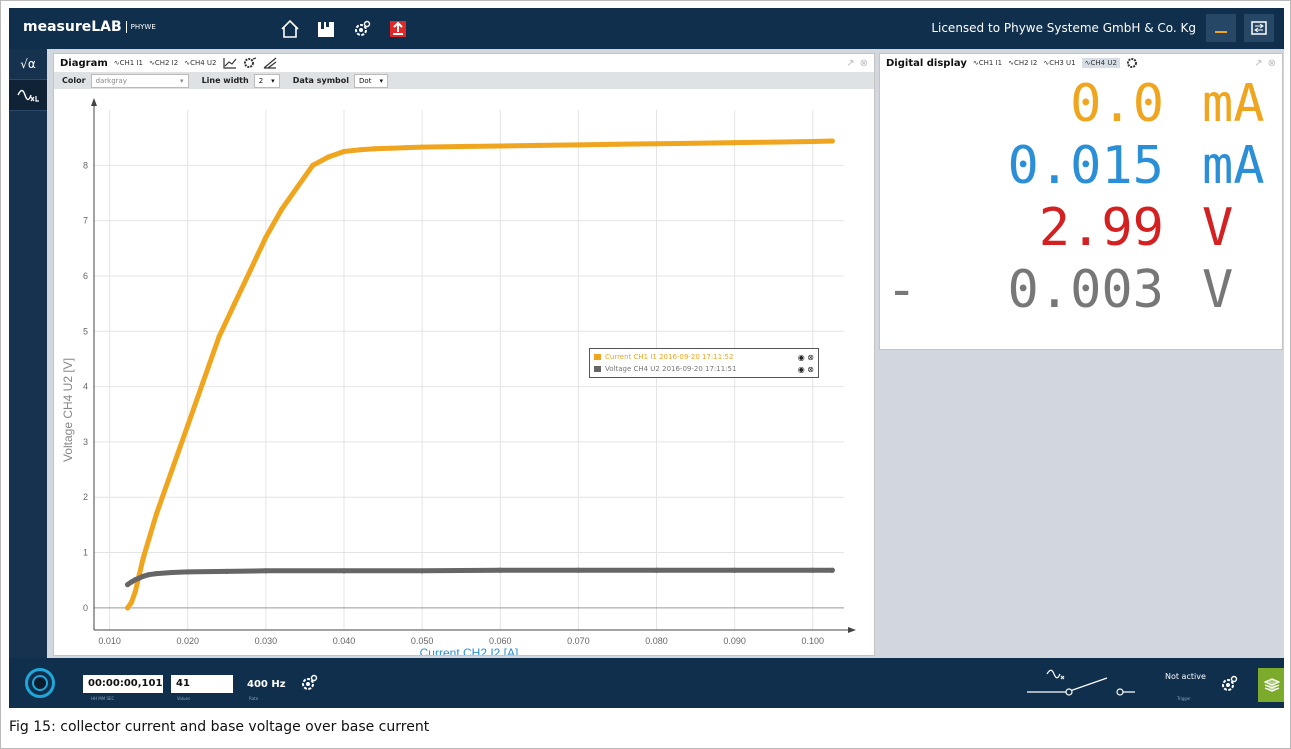  Describe the element at coordinates (28, 353) in the screenshot. I see `sidebar: √α` at that location.